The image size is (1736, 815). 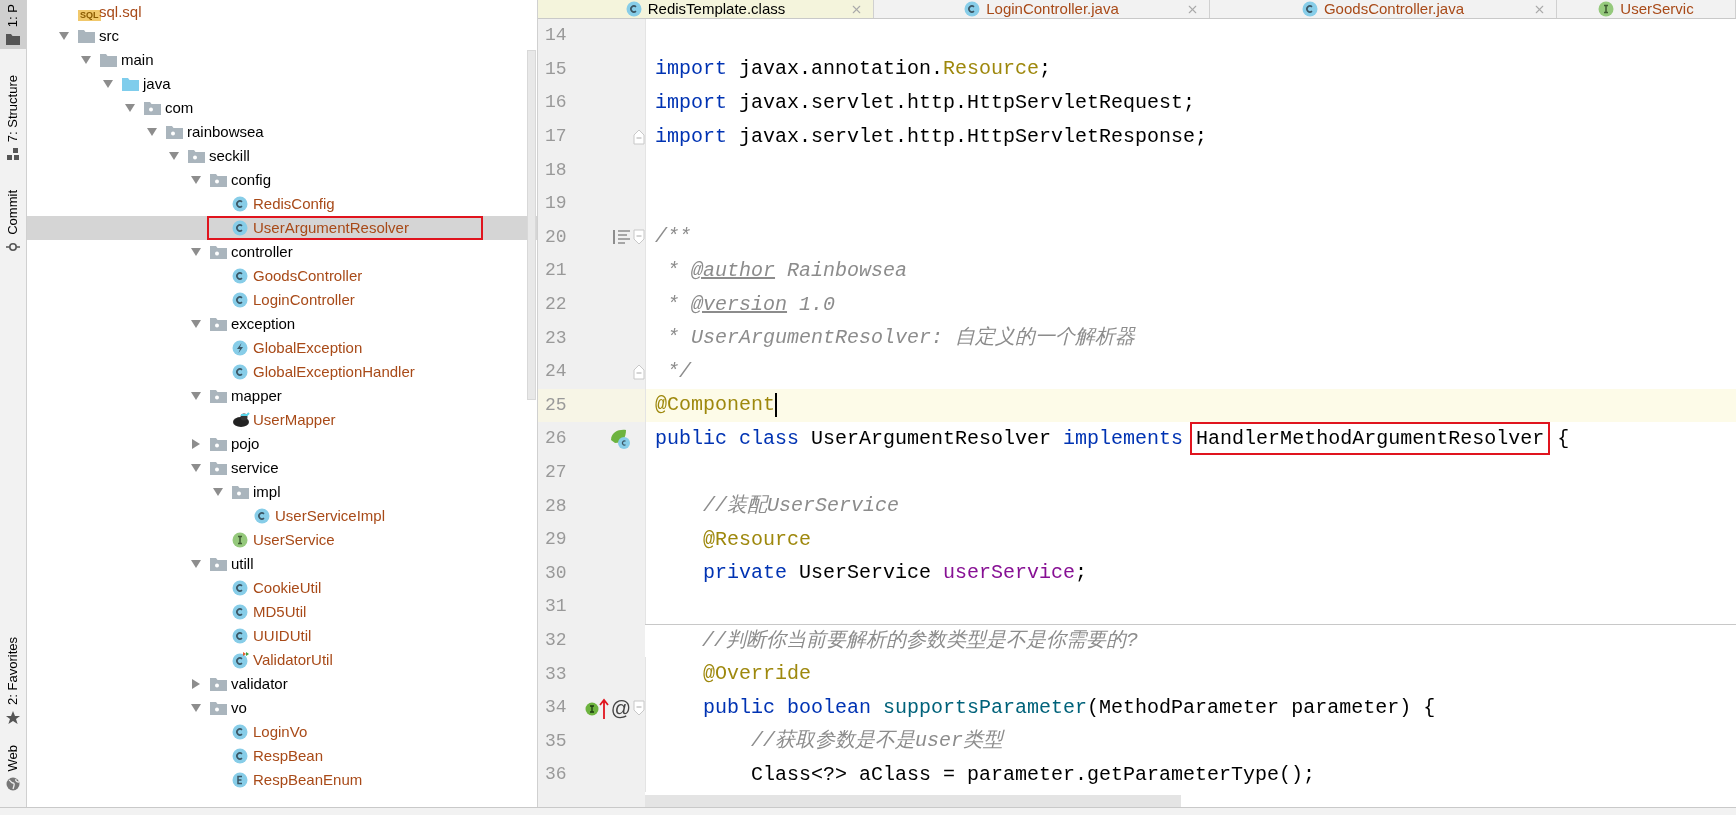 What do you see at coordinates (282, 636) in the screenshot?
I see `tree-item: UUIDUtil` at bounding box center [282, 636].